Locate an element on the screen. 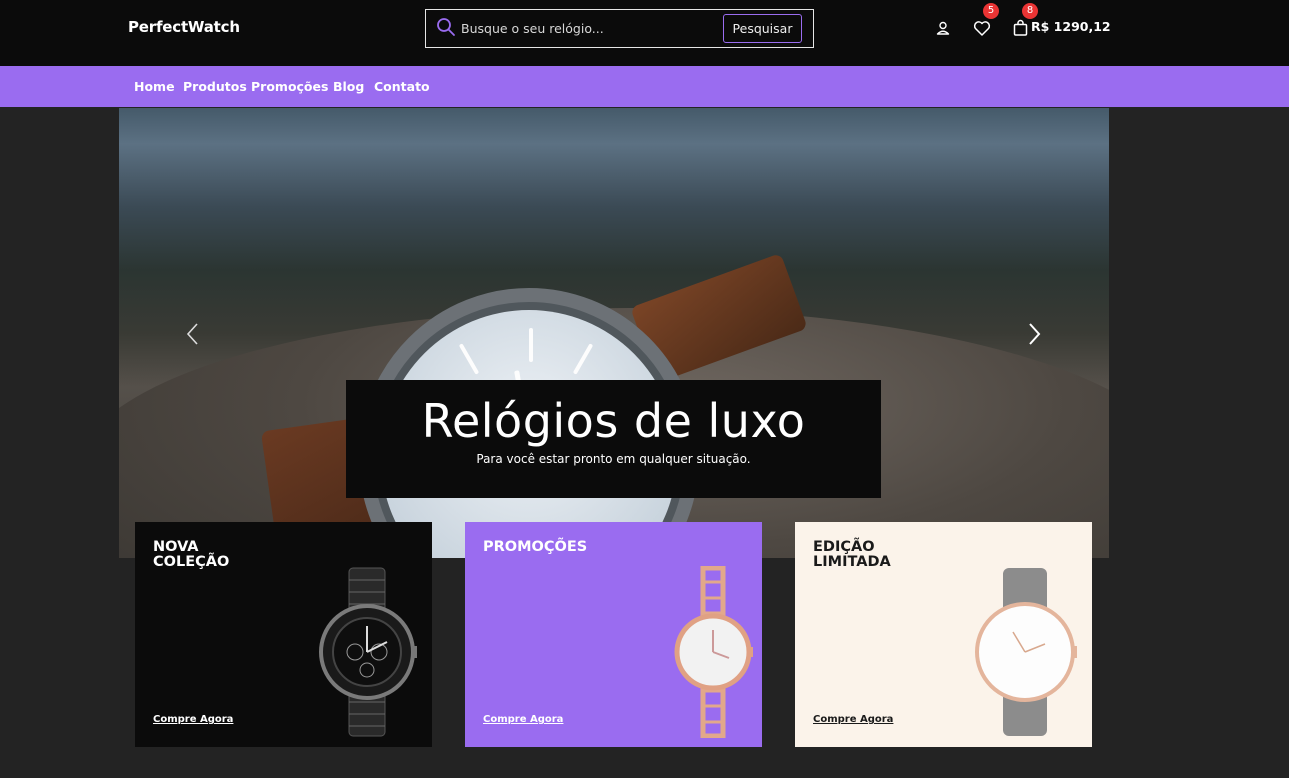 The height and width of the screenshot is (778, 1289). card-edicao-limitada: Edição Limitada Compre Agora is located at coordinates (943, 634).